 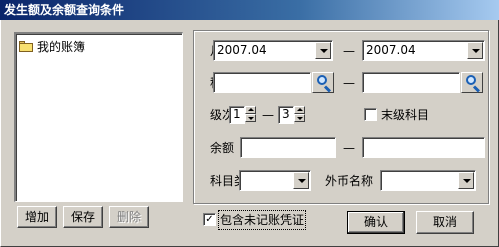 I want to click on last-level-label: 末级科目, so click(x=405, y=115).